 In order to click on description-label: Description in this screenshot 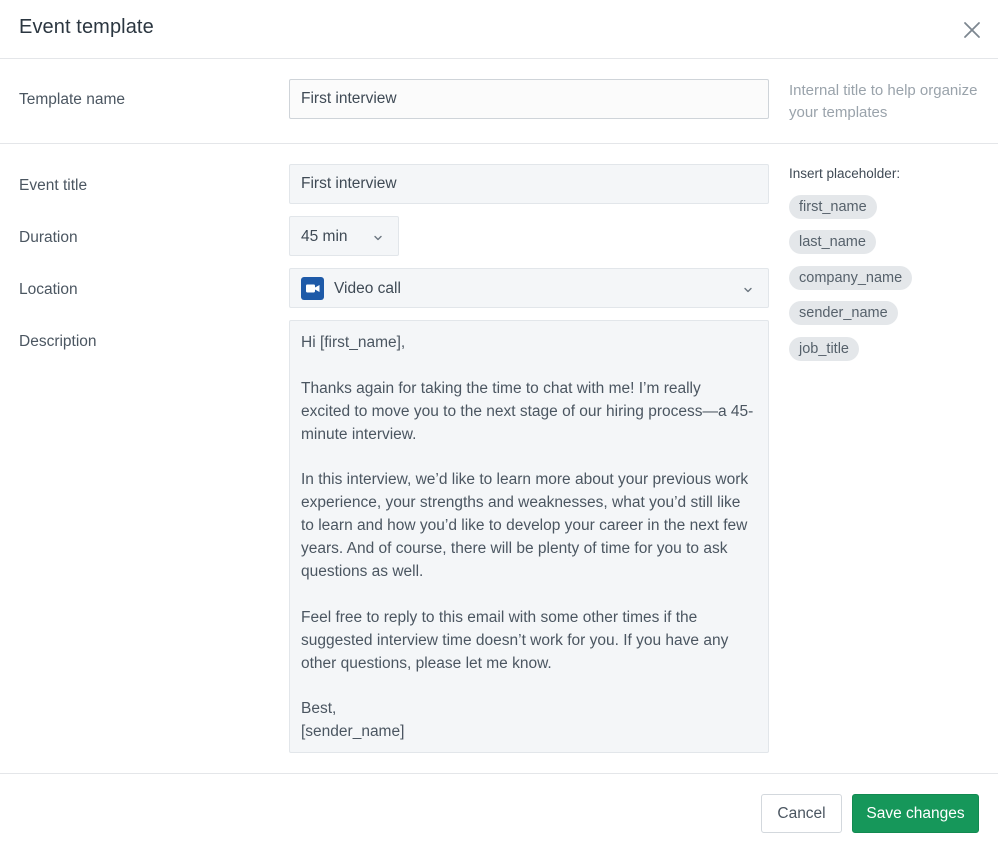, I will do `click(58, 341)`.